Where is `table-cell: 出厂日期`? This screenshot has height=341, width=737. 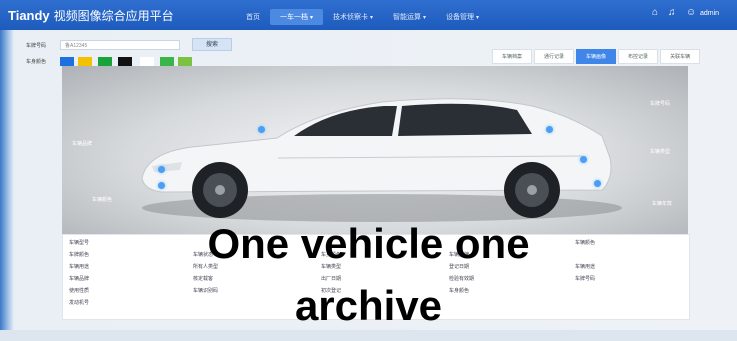 table-cell: 出厂日期 is located at coordinates (331, 279).